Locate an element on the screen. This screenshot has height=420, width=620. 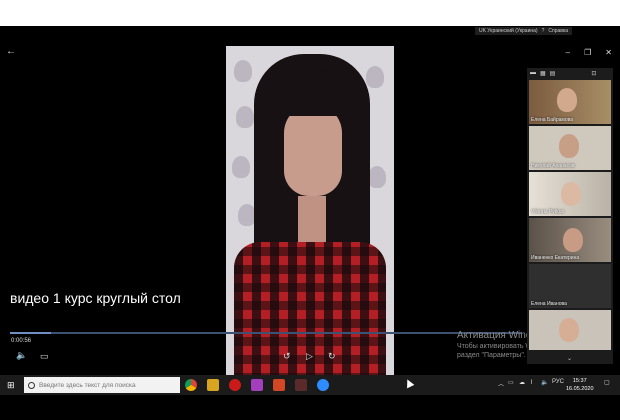
seek-bar-progress is located at coordinates (30, 333).